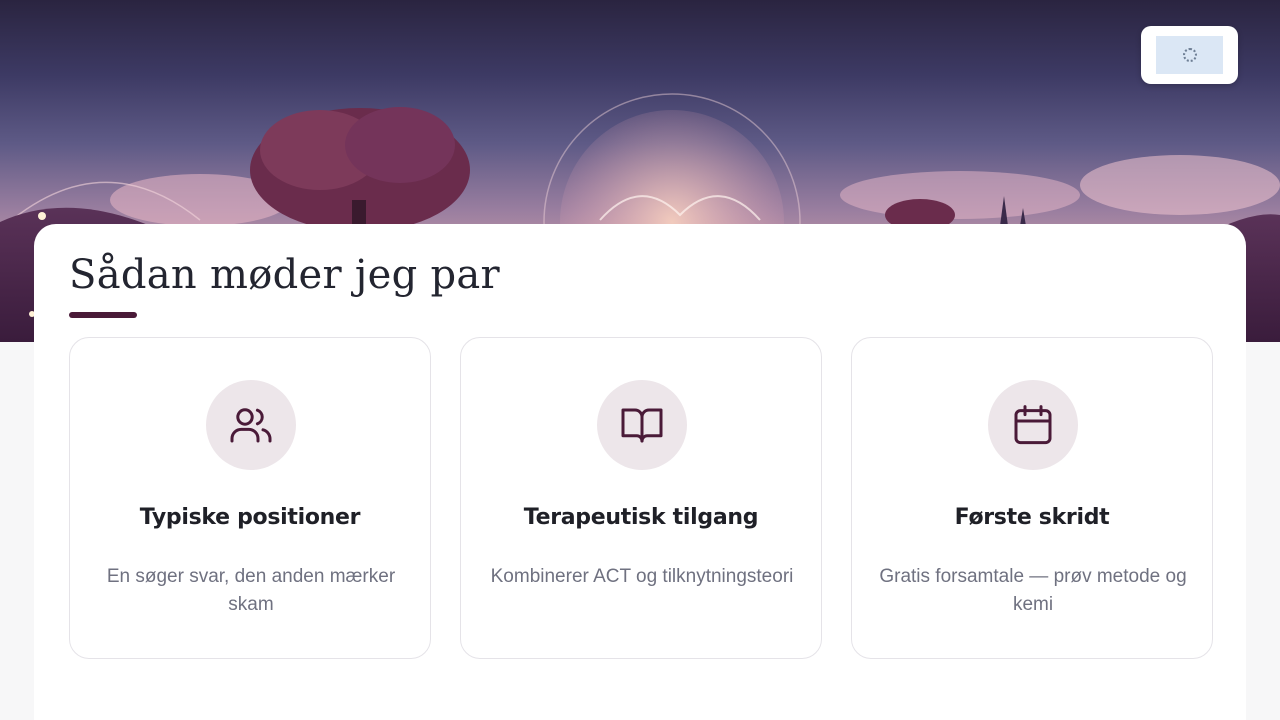 This screenshot has height=720, width=1280. Describe the element at coordinates (641, 517) in the screenshot. I see `card-title: Terapeutisk tilgang` at that location.